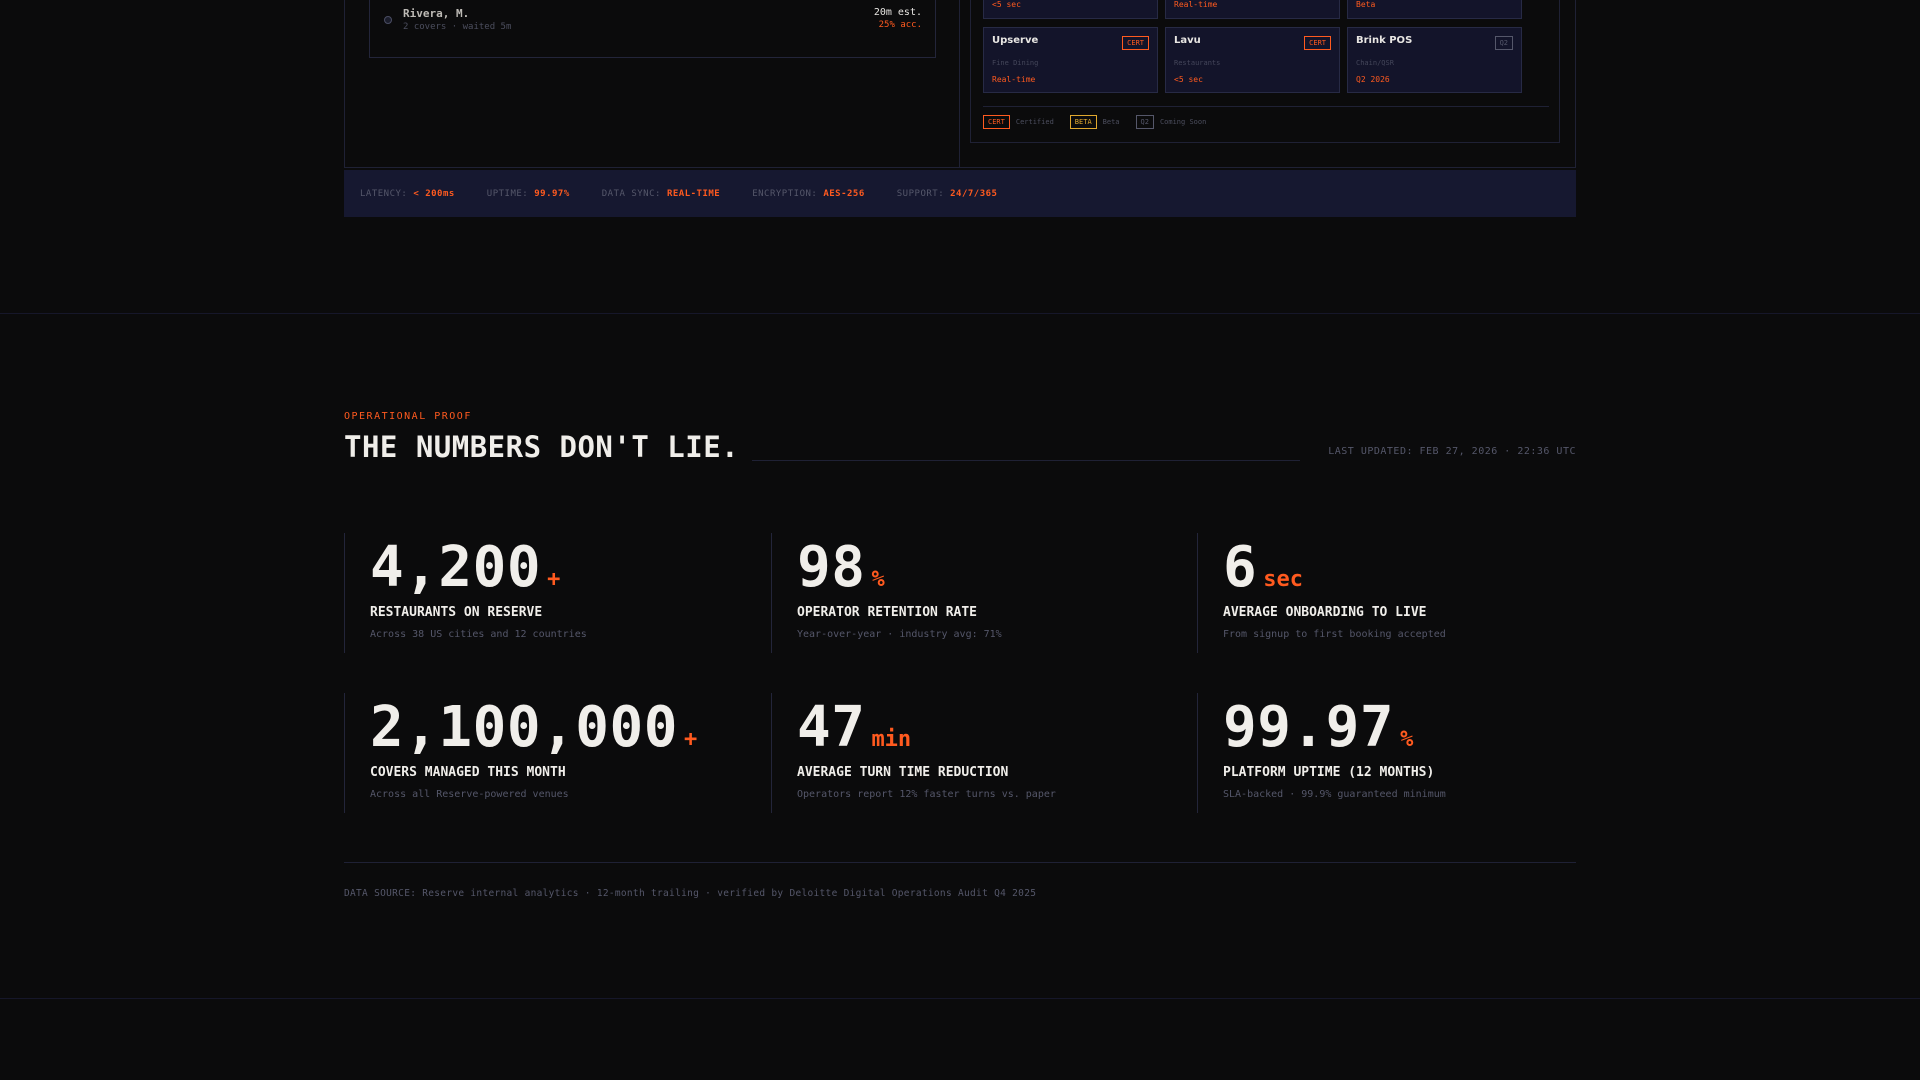 This screenshot has width=1920, height=1080. What do you see at coordinates (1434, 9) in the screenshot?
I see `integration-card-partial: Beta` at bounding box center [1434, 9].